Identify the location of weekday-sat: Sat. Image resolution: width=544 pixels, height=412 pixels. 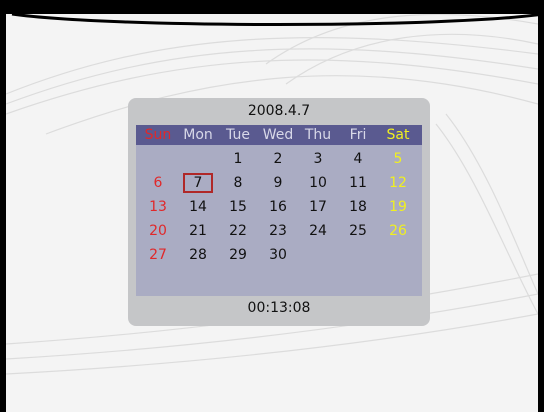
(398, 135).